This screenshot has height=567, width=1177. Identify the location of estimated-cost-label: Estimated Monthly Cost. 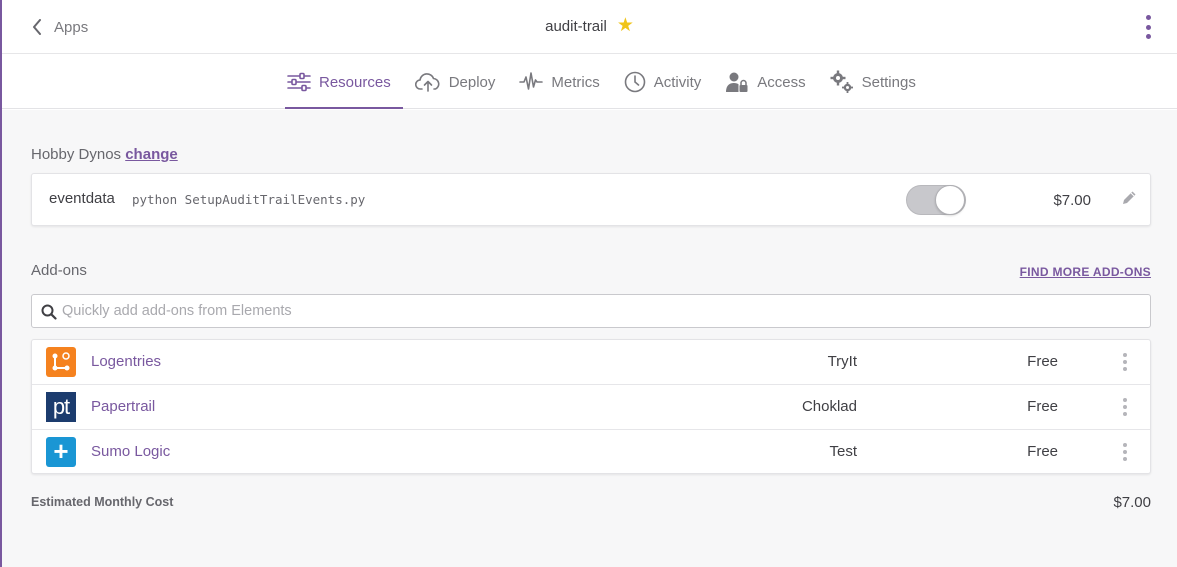
(102, 502).